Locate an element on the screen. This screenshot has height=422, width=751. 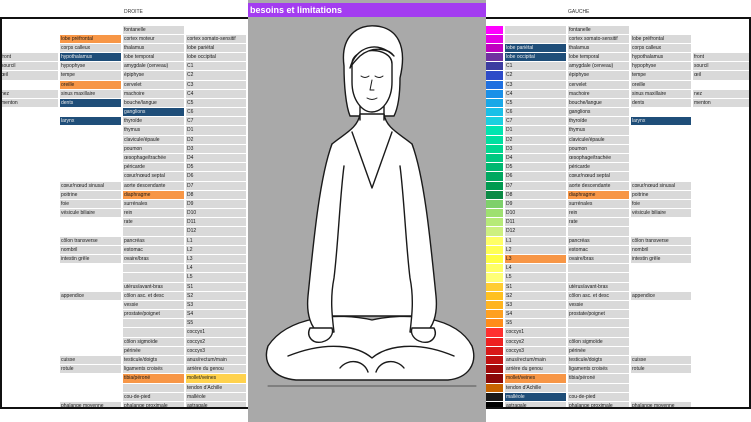
cell-col-d: hypophyse is located at coordinates (661, 66).